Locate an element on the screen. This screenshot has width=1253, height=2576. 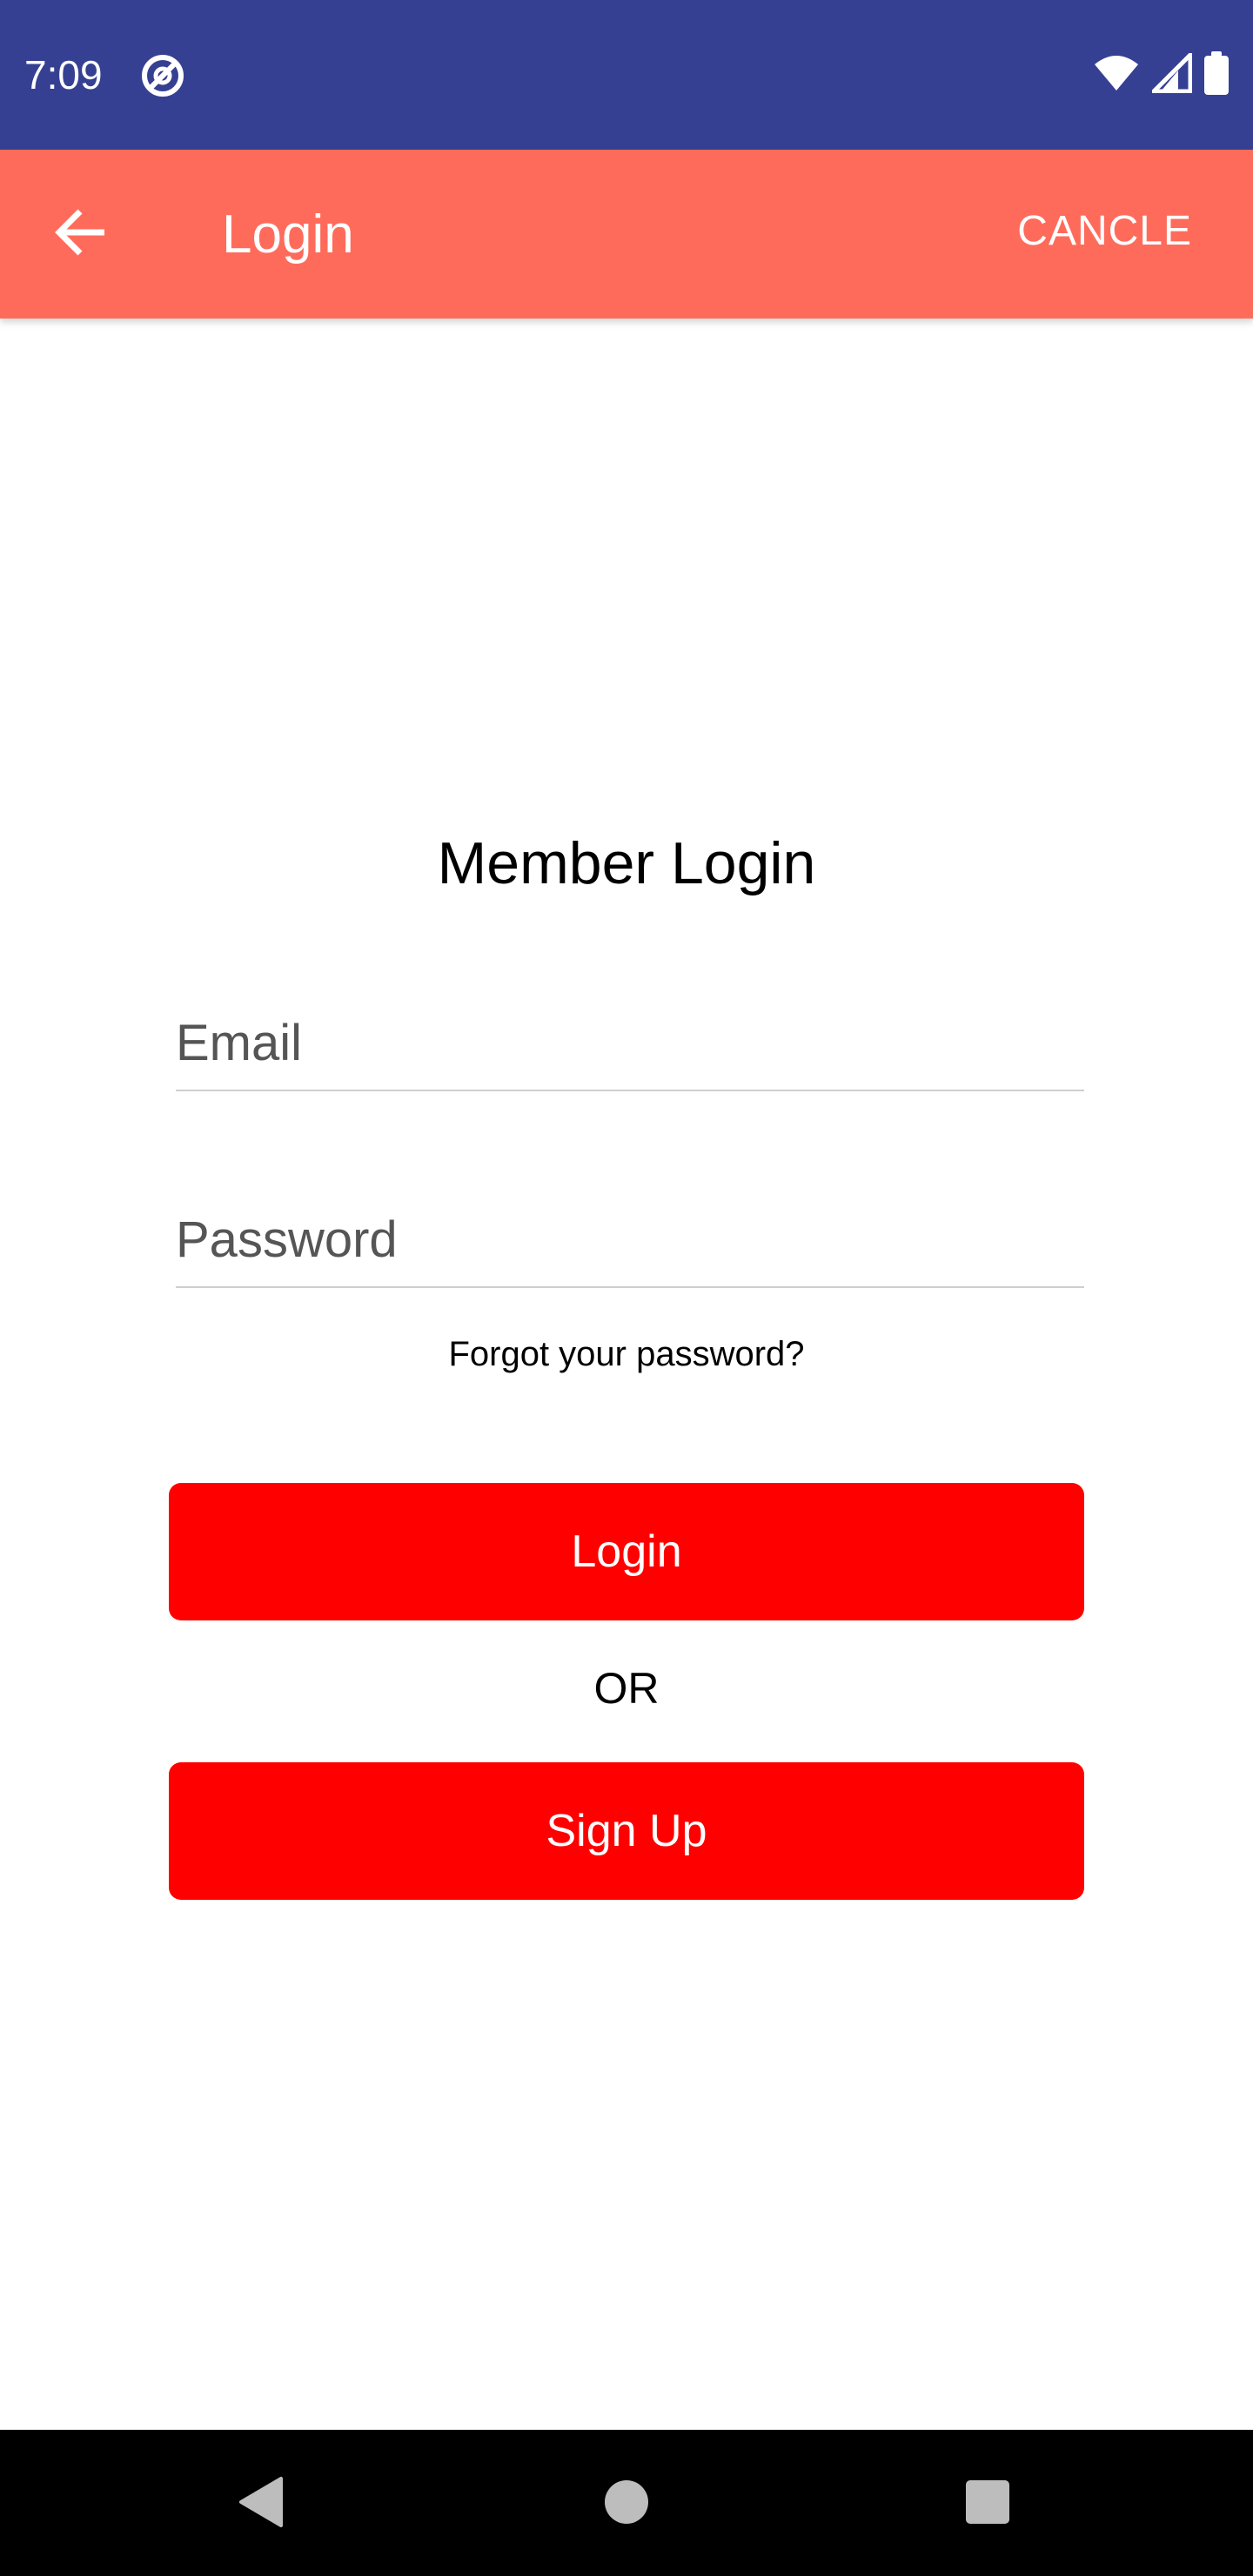
member-login-heading: Member Login is located at coordinates (626, 863).